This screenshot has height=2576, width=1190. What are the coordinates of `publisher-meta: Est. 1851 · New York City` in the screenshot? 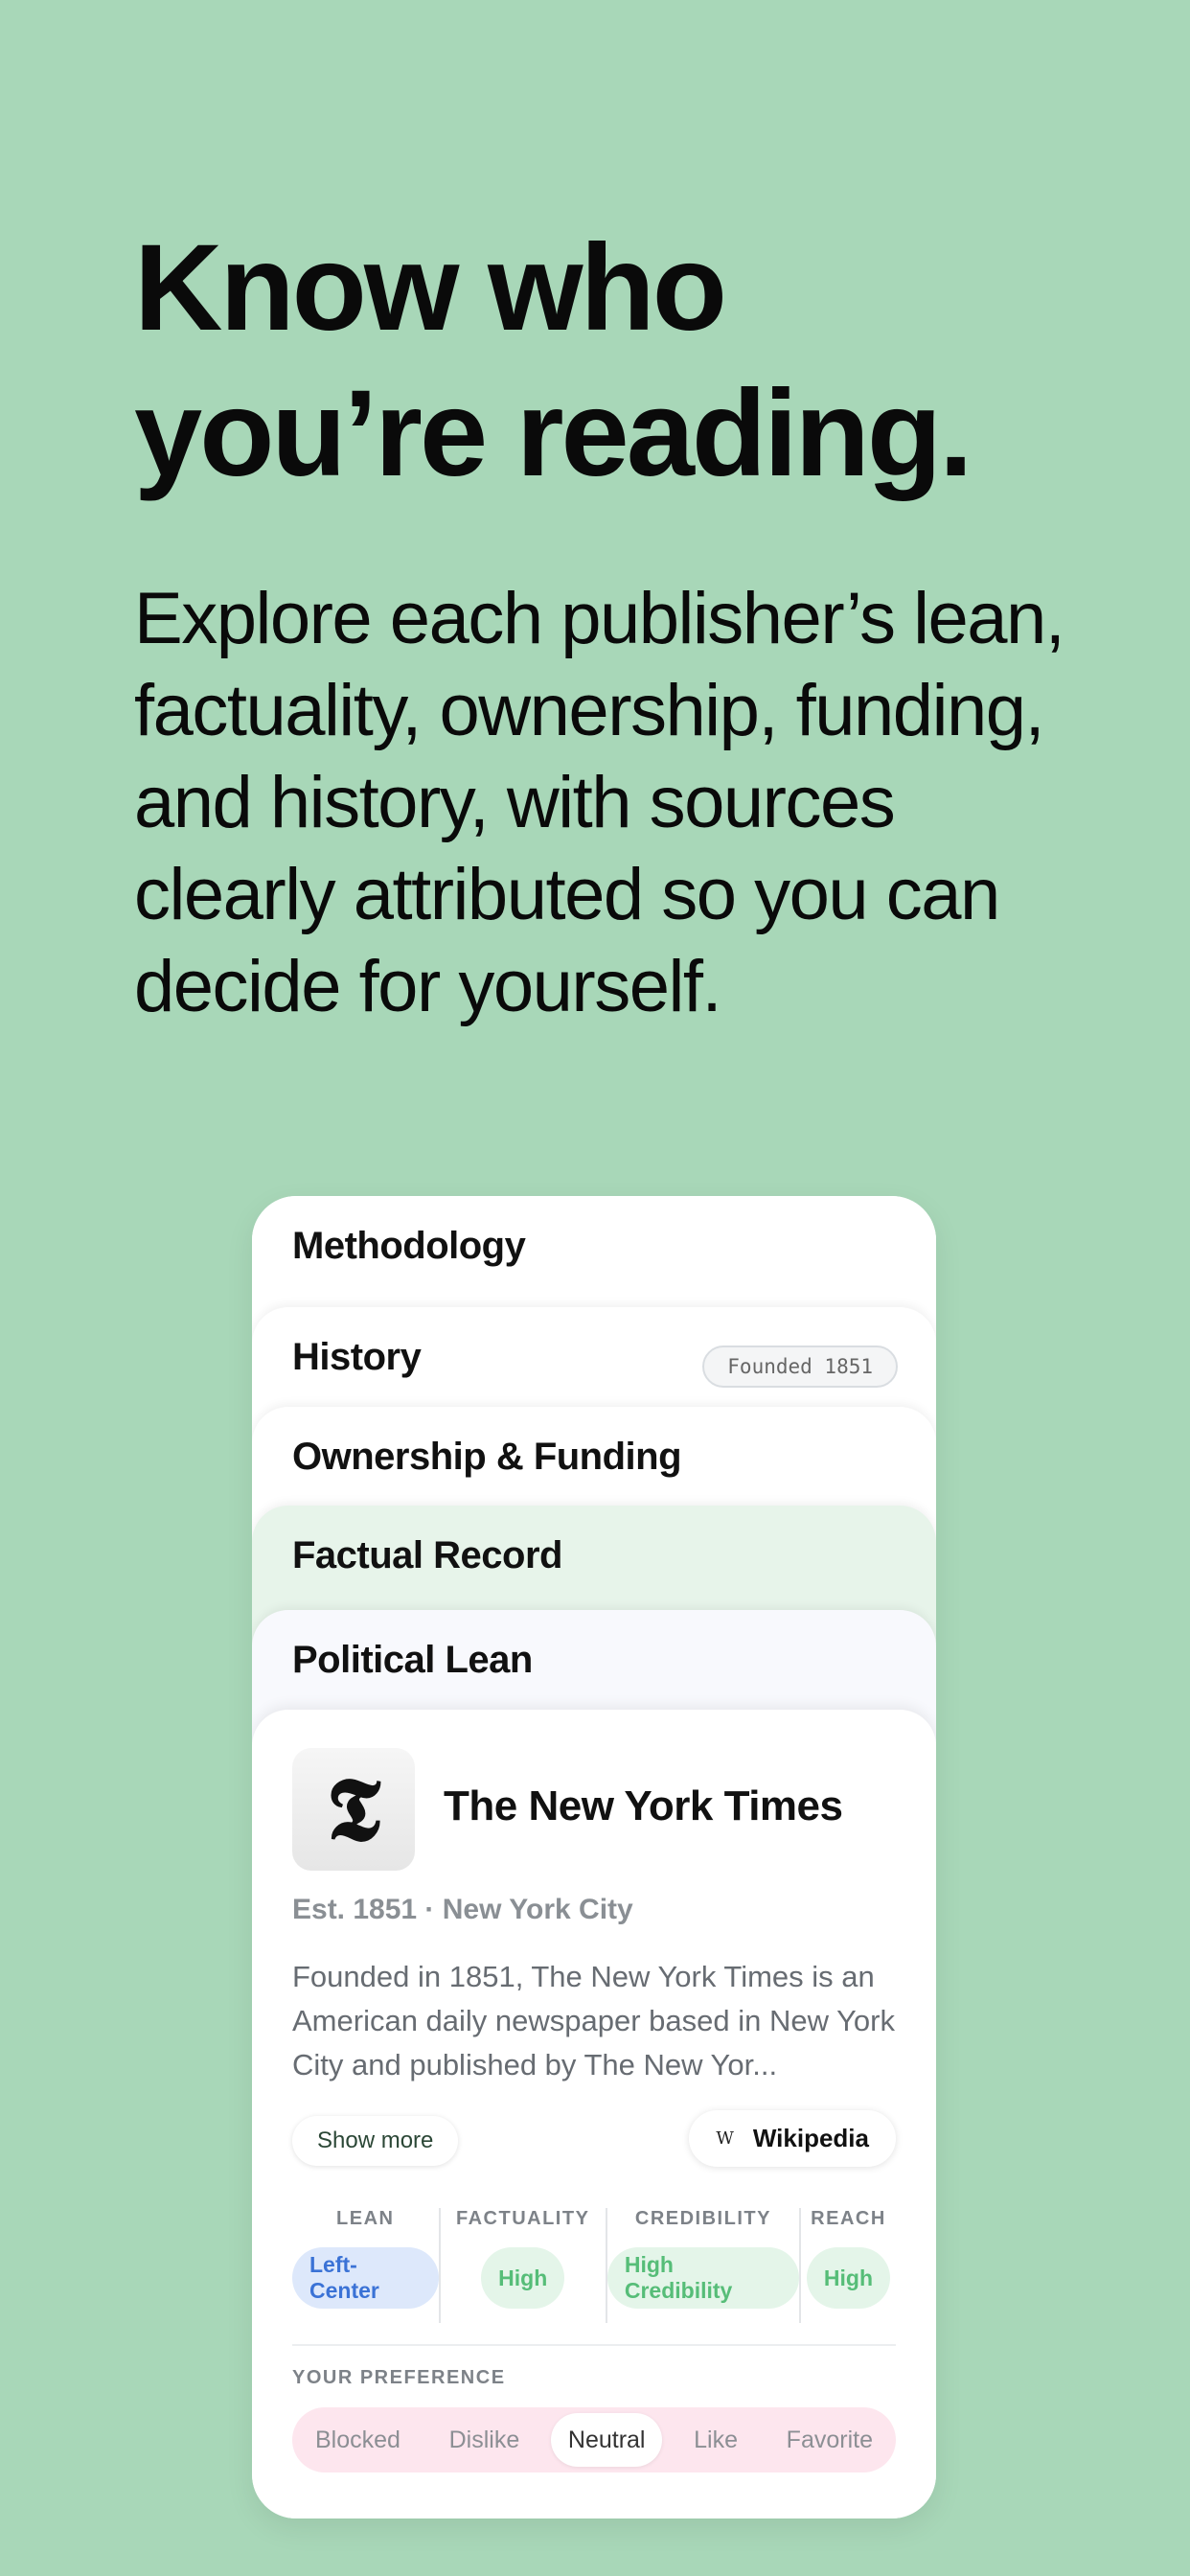 It's located at (463, 1909).